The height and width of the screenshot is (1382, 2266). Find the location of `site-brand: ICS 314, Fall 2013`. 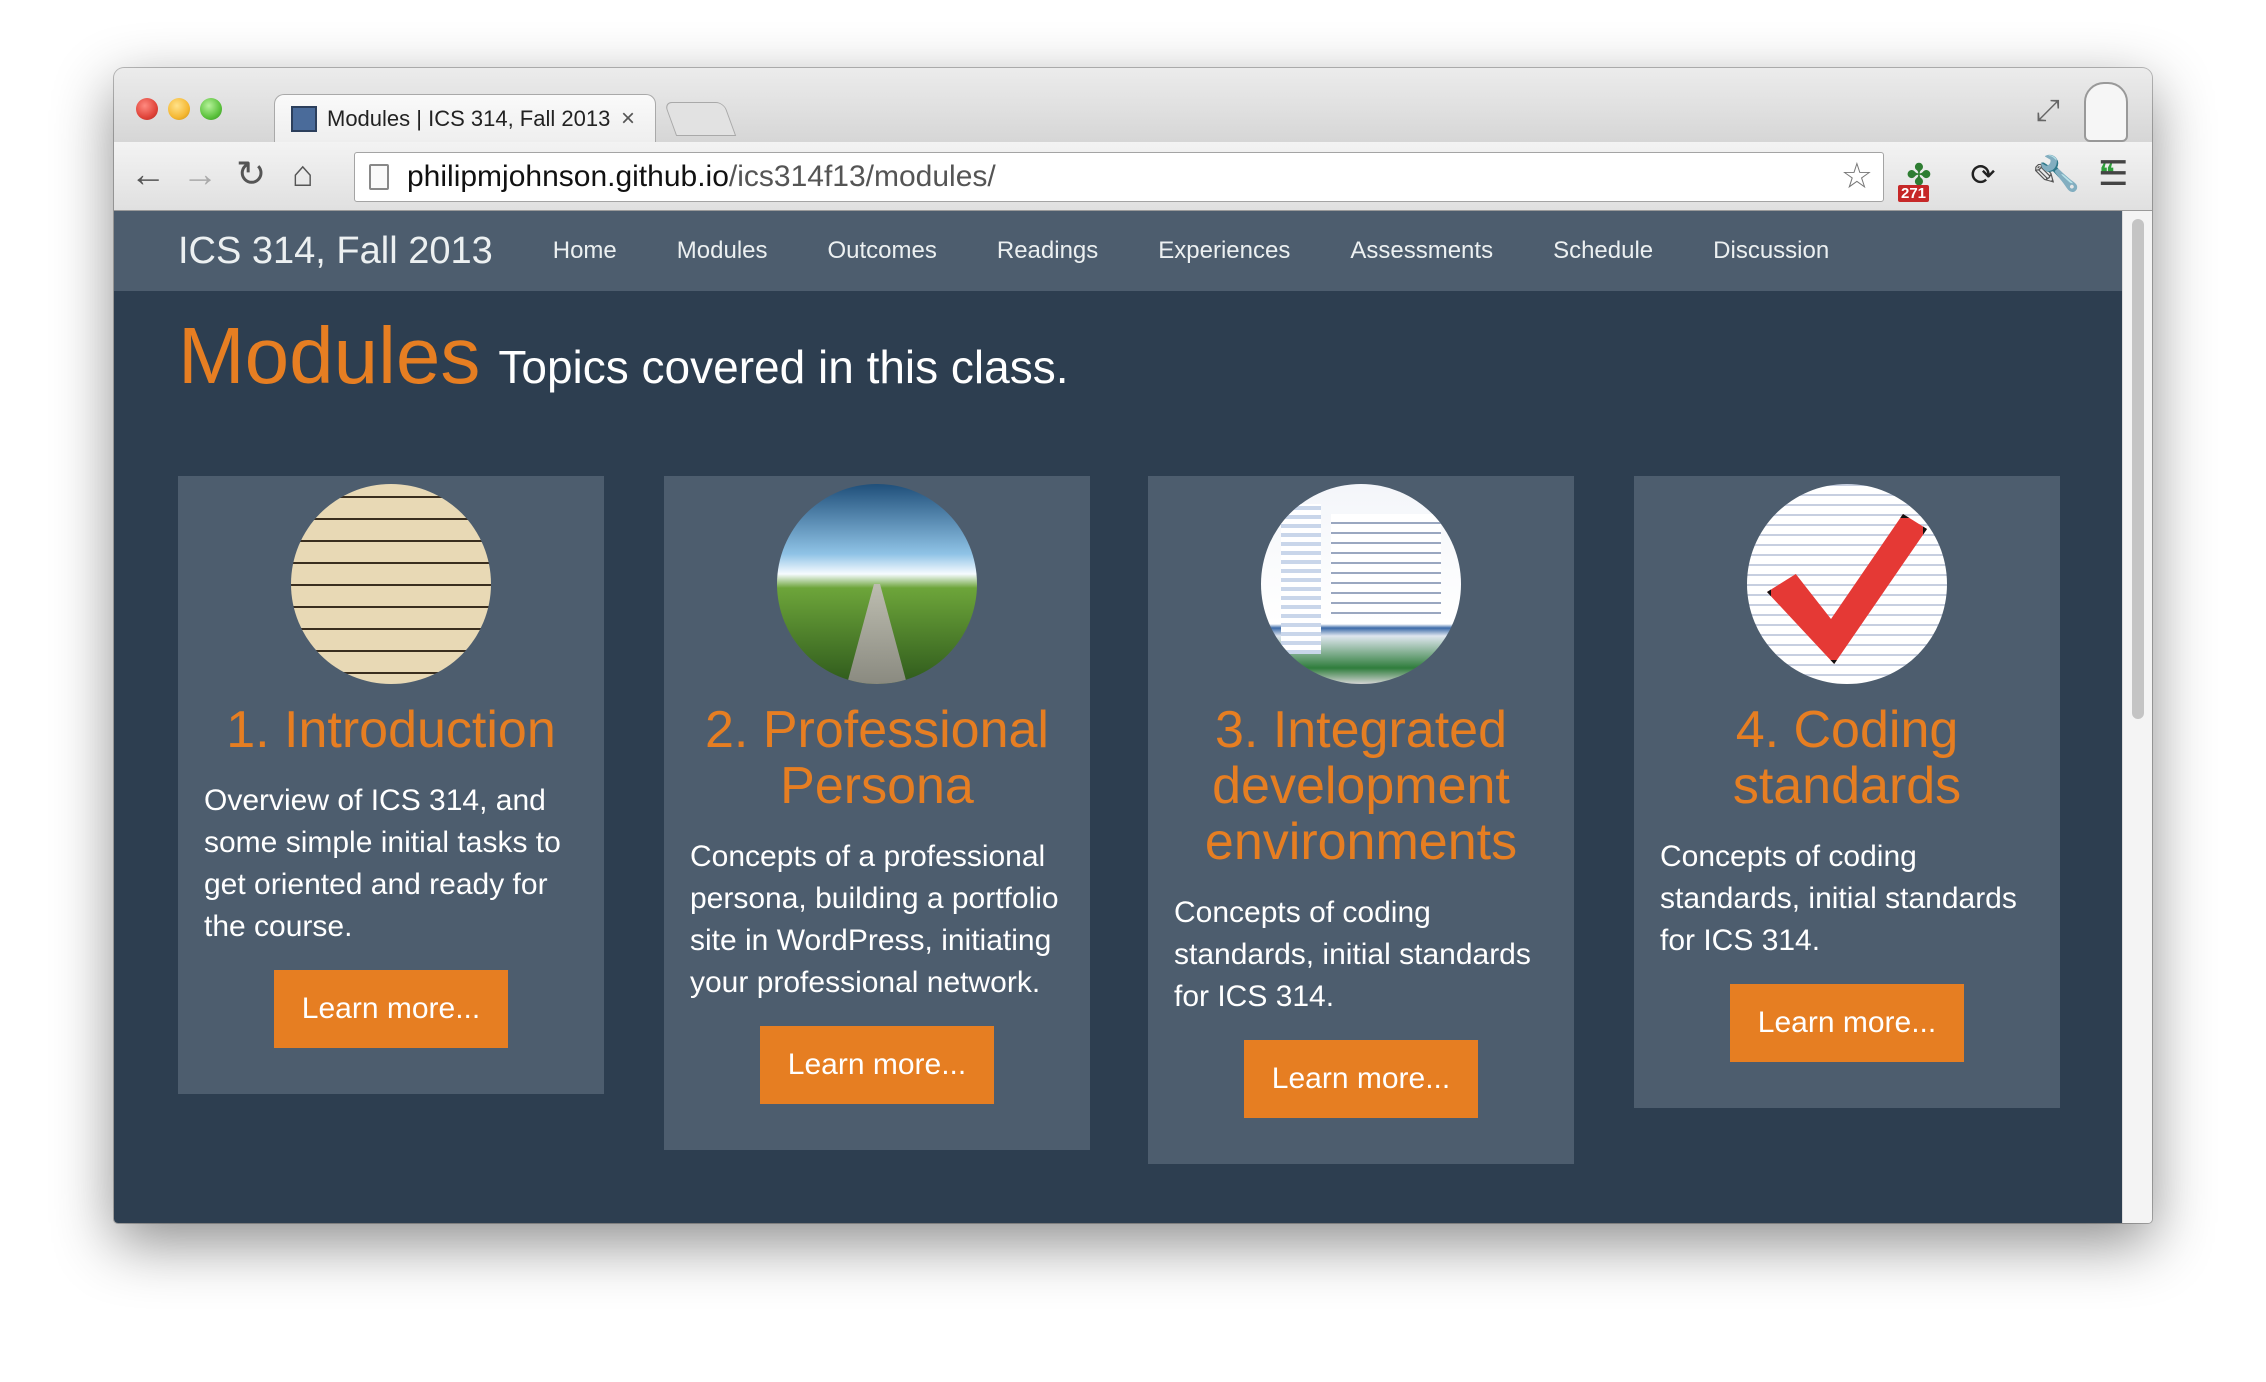

site-brand: ICS 314, Fall 2013 is located at coordinates (335, 251).